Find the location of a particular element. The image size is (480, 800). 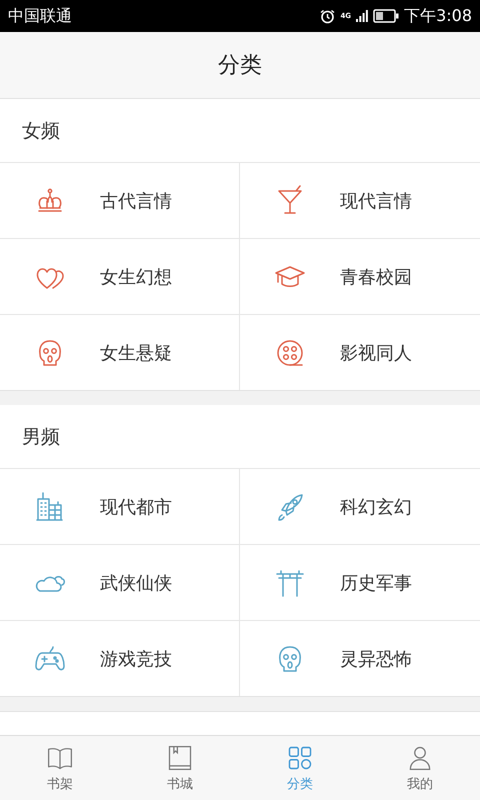

category-item: 历史军事 is located at coordinates (360, 583).